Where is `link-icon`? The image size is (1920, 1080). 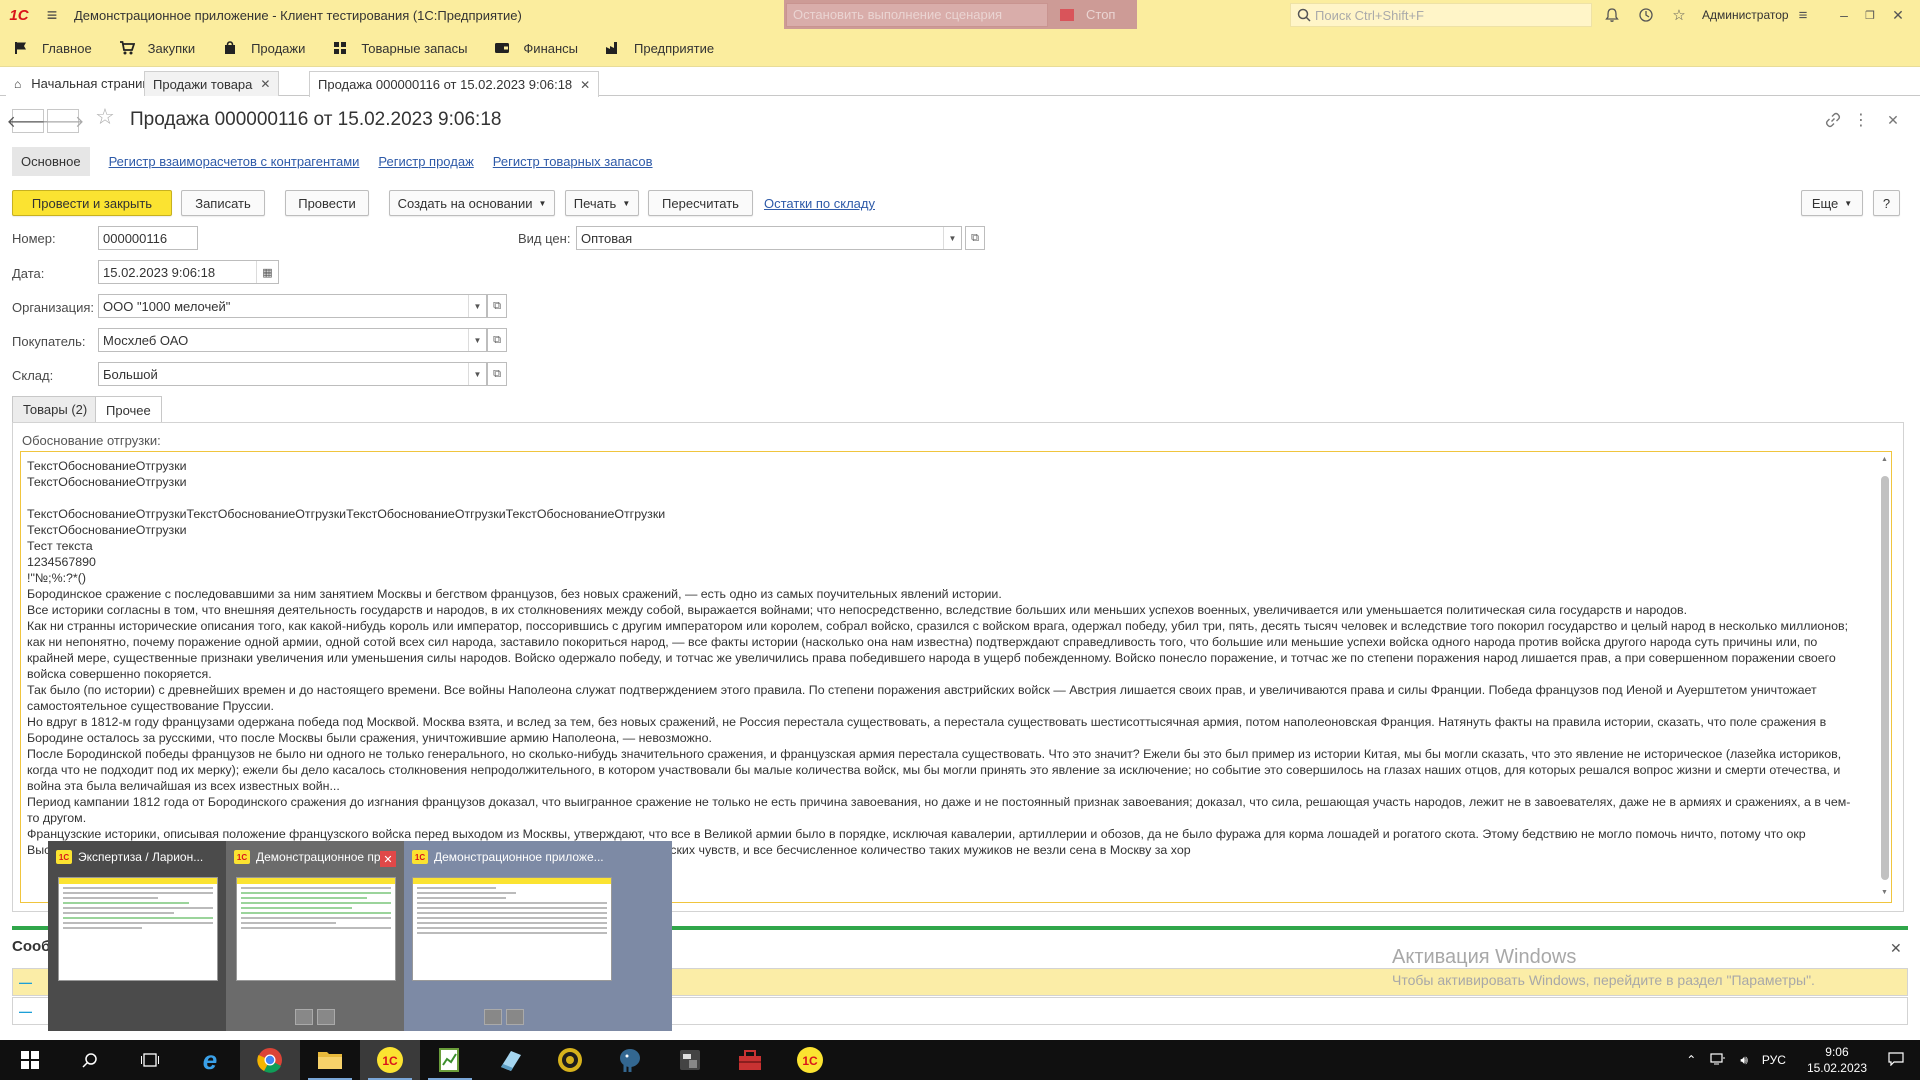 link-icon is located at coordinates (1833, 120).